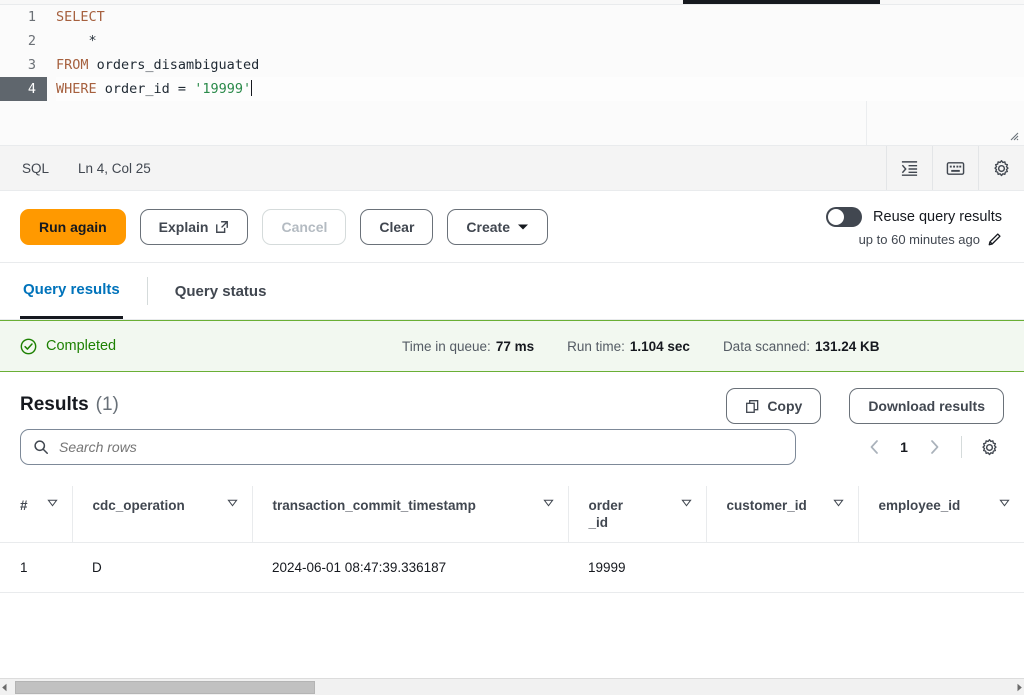 Image resolution: width=1024 pixels, height=695 pixels. Describe the element at coordinates (782, 567) in the screenshot. I see `cell-customer-id` at that location.